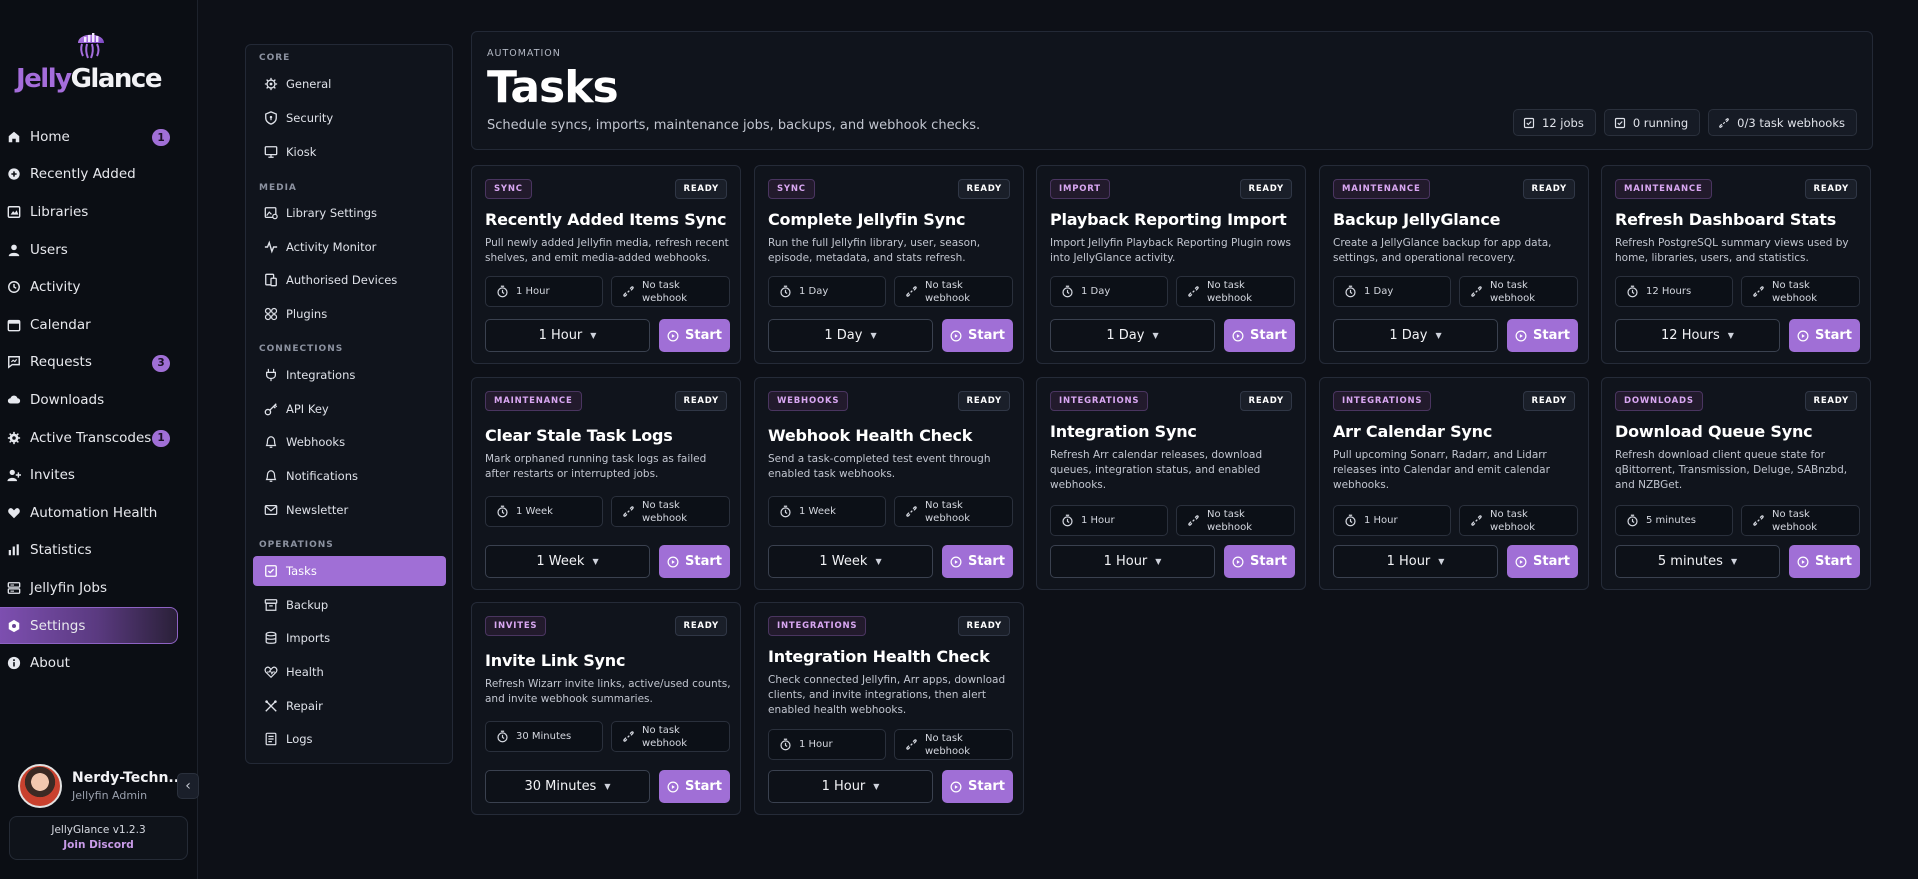 This screenshot has width=1918, height=879. Describe the element at coordinates (349, 706) in the screenshot. I see `settings-item-repair: Repair` at that location.